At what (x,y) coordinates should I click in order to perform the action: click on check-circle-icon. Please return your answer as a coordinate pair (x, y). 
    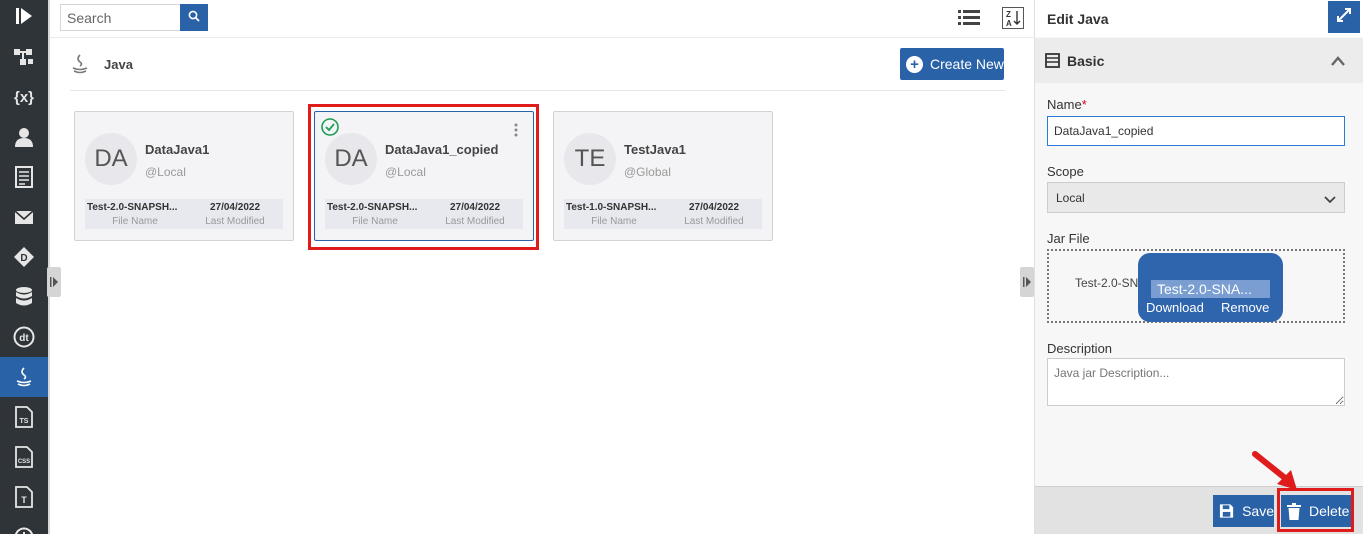
    Looking at the image, I should click on (330, 127).